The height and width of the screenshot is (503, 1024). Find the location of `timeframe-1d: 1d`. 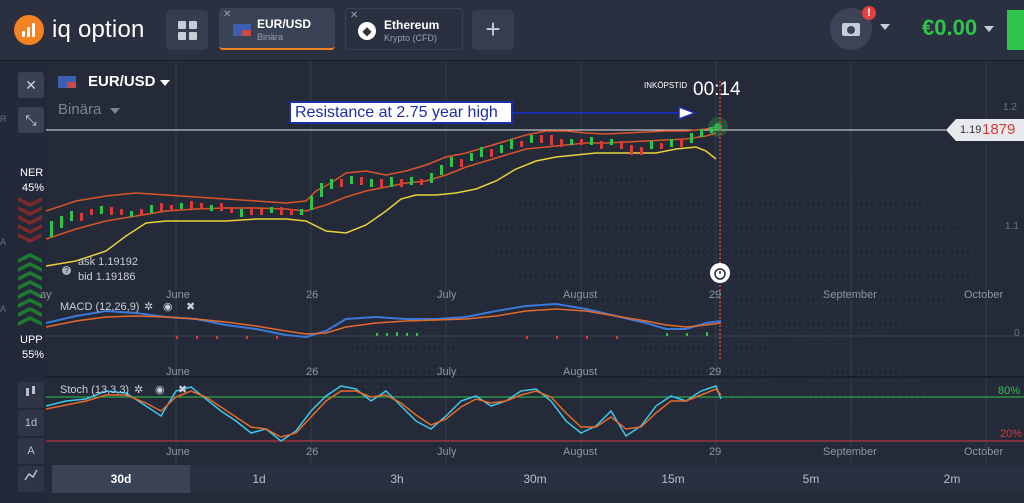

timeframe-1d: 1d is located at coordinates (259, 479).